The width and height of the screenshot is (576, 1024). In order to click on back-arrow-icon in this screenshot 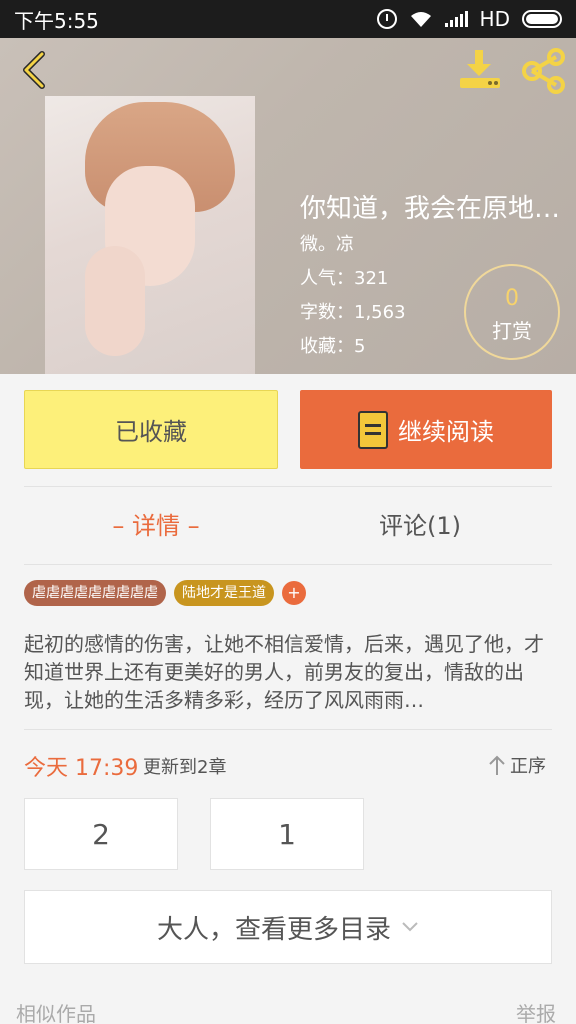, I will do `click(36, 70)`.